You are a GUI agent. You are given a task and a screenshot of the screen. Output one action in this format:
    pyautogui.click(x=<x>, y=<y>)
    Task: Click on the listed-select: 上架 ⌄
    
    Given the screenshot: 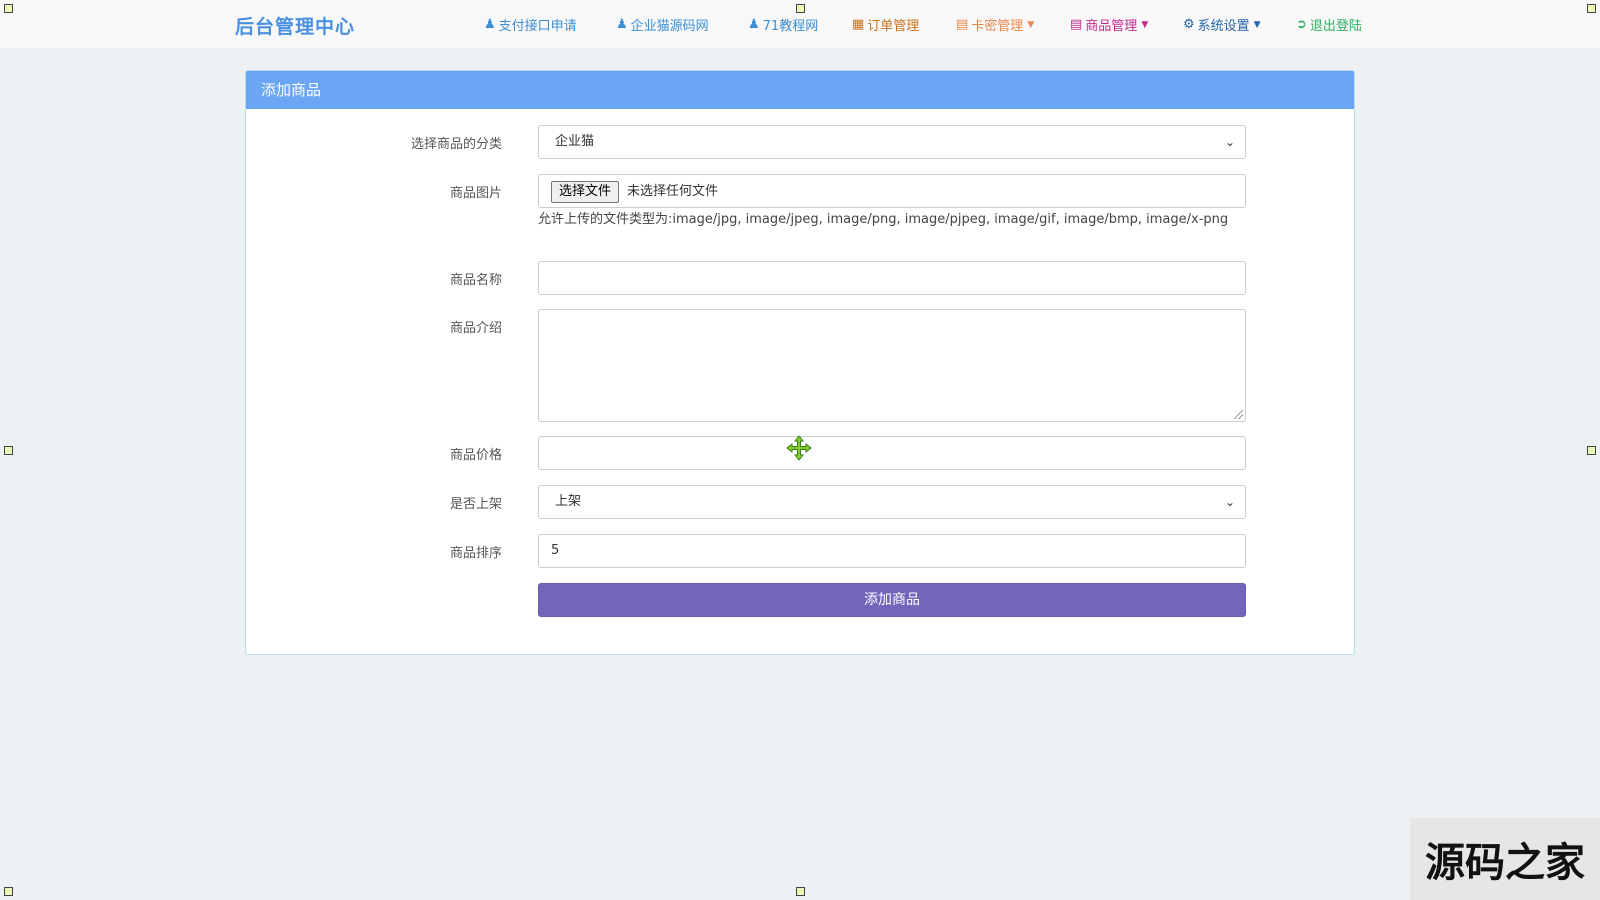 What is the action you would take?
    pyautogui.click(x=892, y=502)
    